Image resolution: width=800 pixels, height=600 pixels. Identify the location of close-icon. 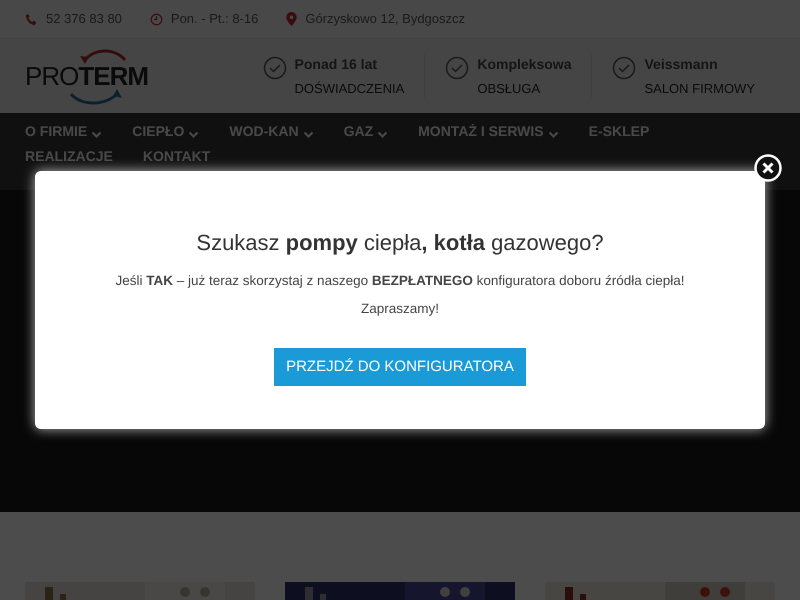
(768, 168).